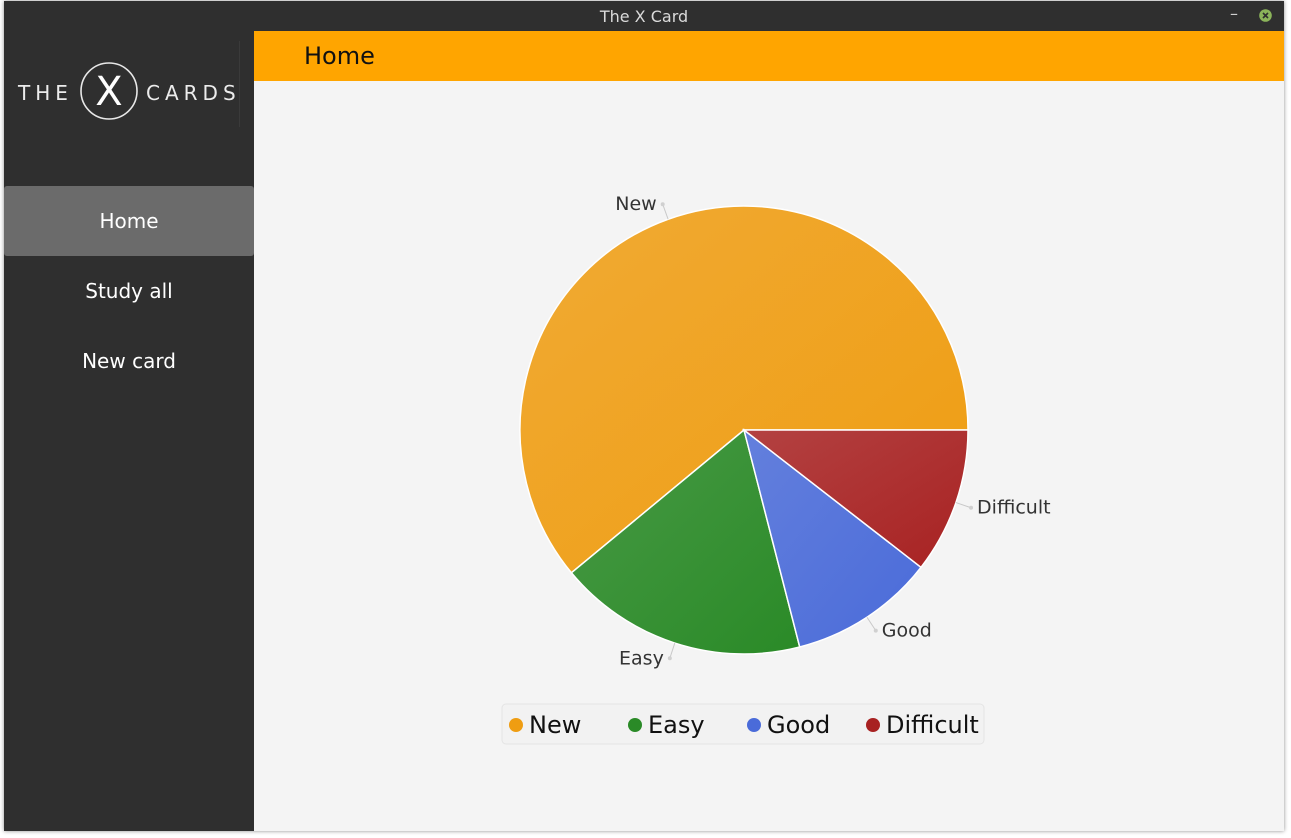 Image resolution: width=1291 pixels, height=838 pixels. What do you see at coordinates (239, 84) in the screenshot?
I see `logo-divider` at bounding box center [239, 84].